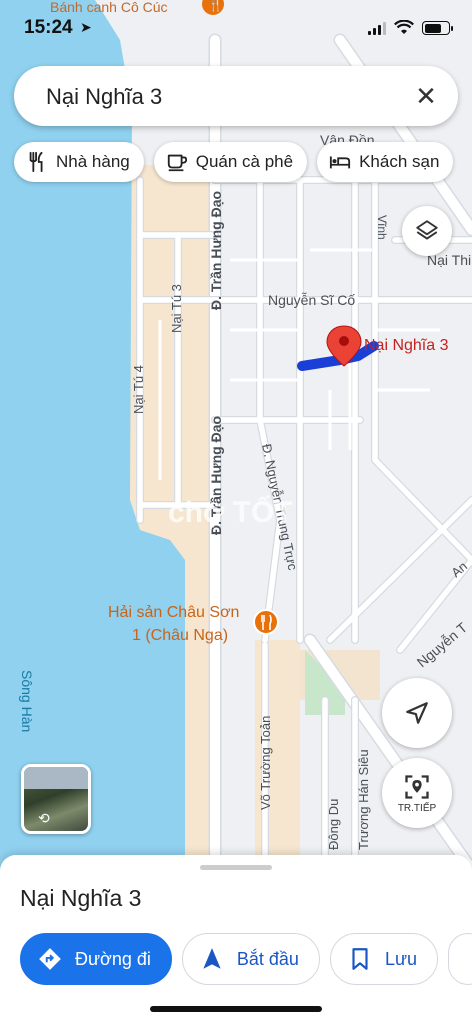 This screenshot has width=472, height=1024. What do you see at coordinates (48, 27) in the screenshot?
I see `status-time: 15:24` at bounding box center [48, 27].